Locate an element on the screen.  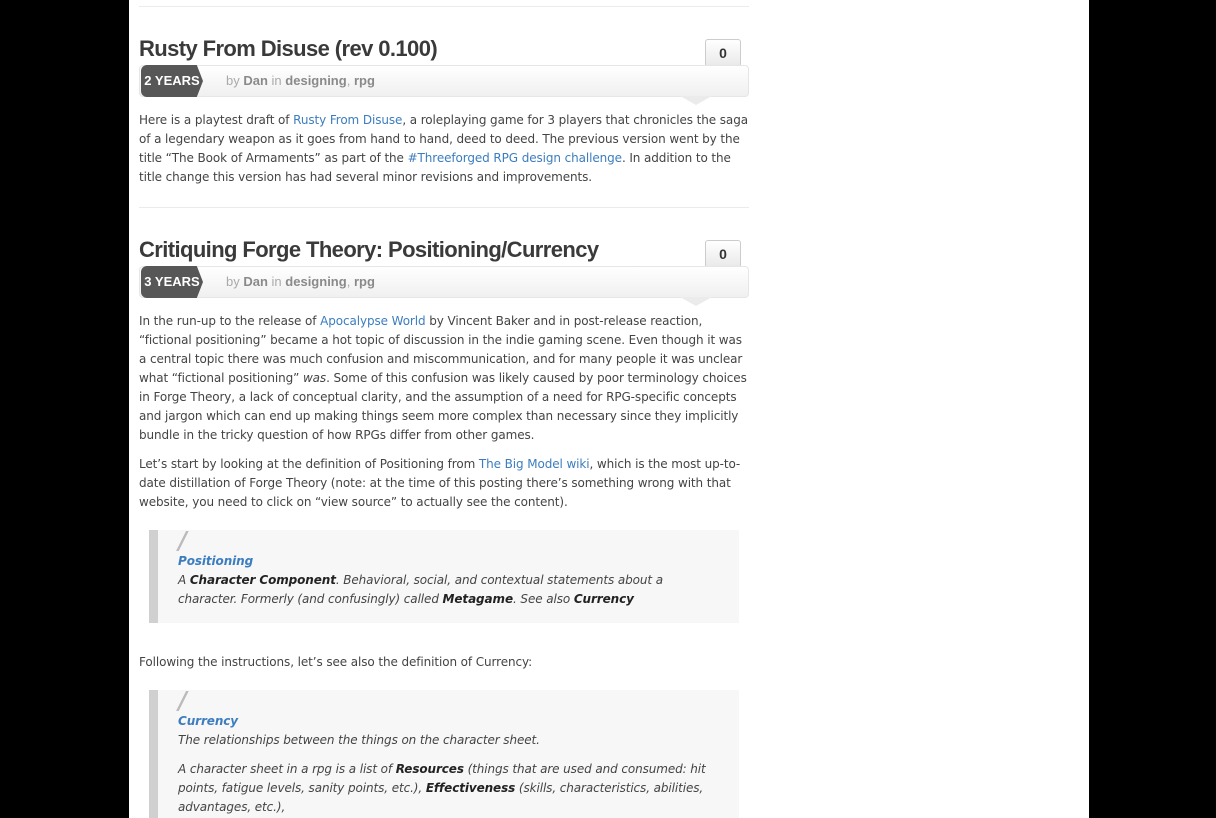
threeforged-link: #Threeforged RPG design challenge is located at coordinates (515, 158).